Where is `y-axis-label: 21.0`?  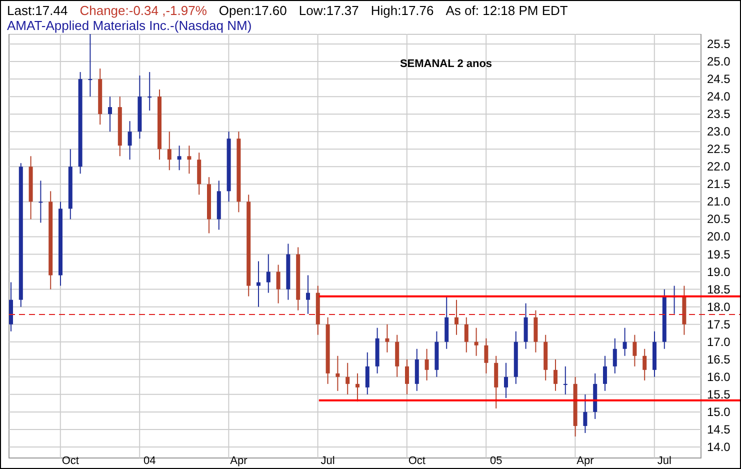 y-axis-label: 21.0 is located at coordinates (718, 201).